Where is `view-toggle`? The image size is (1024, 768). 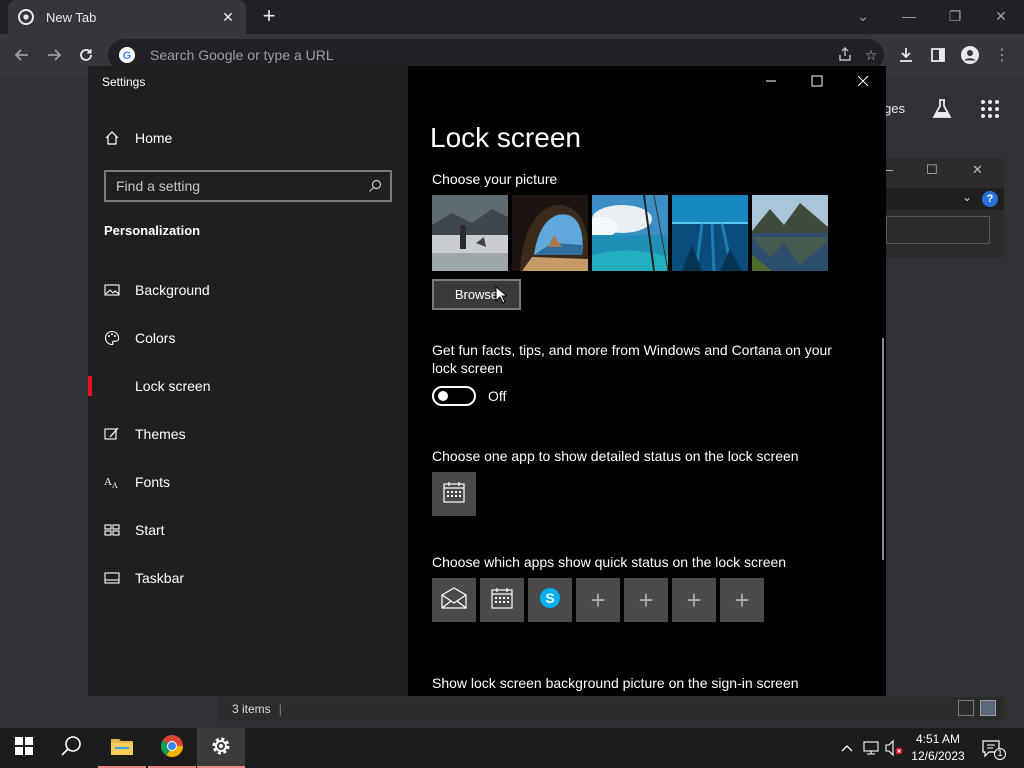 view-toggle is located at coordinates (977, 708).